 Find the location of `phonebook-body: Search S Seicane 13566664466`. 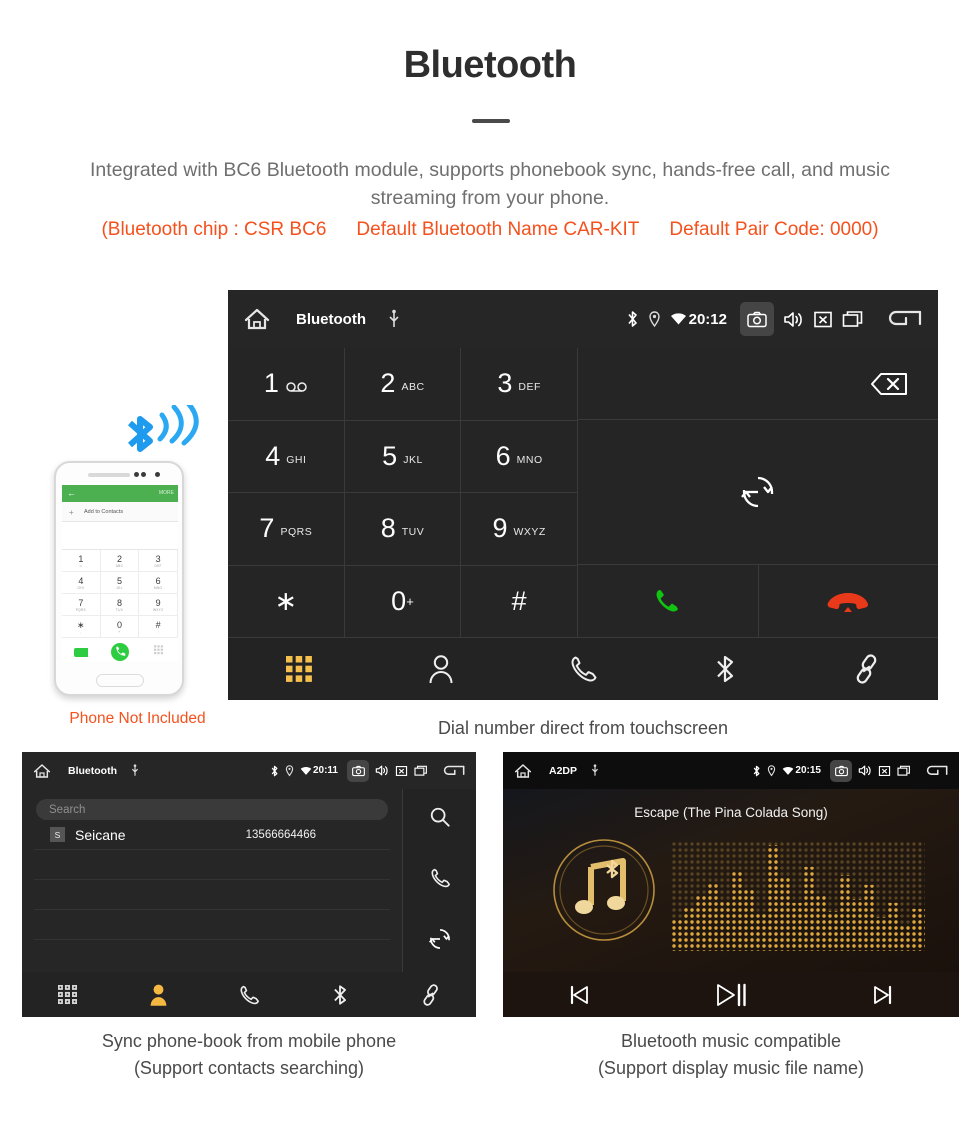

phonebook-body: Search S Seicane 13566664466 is located at coordinates (249, 880).